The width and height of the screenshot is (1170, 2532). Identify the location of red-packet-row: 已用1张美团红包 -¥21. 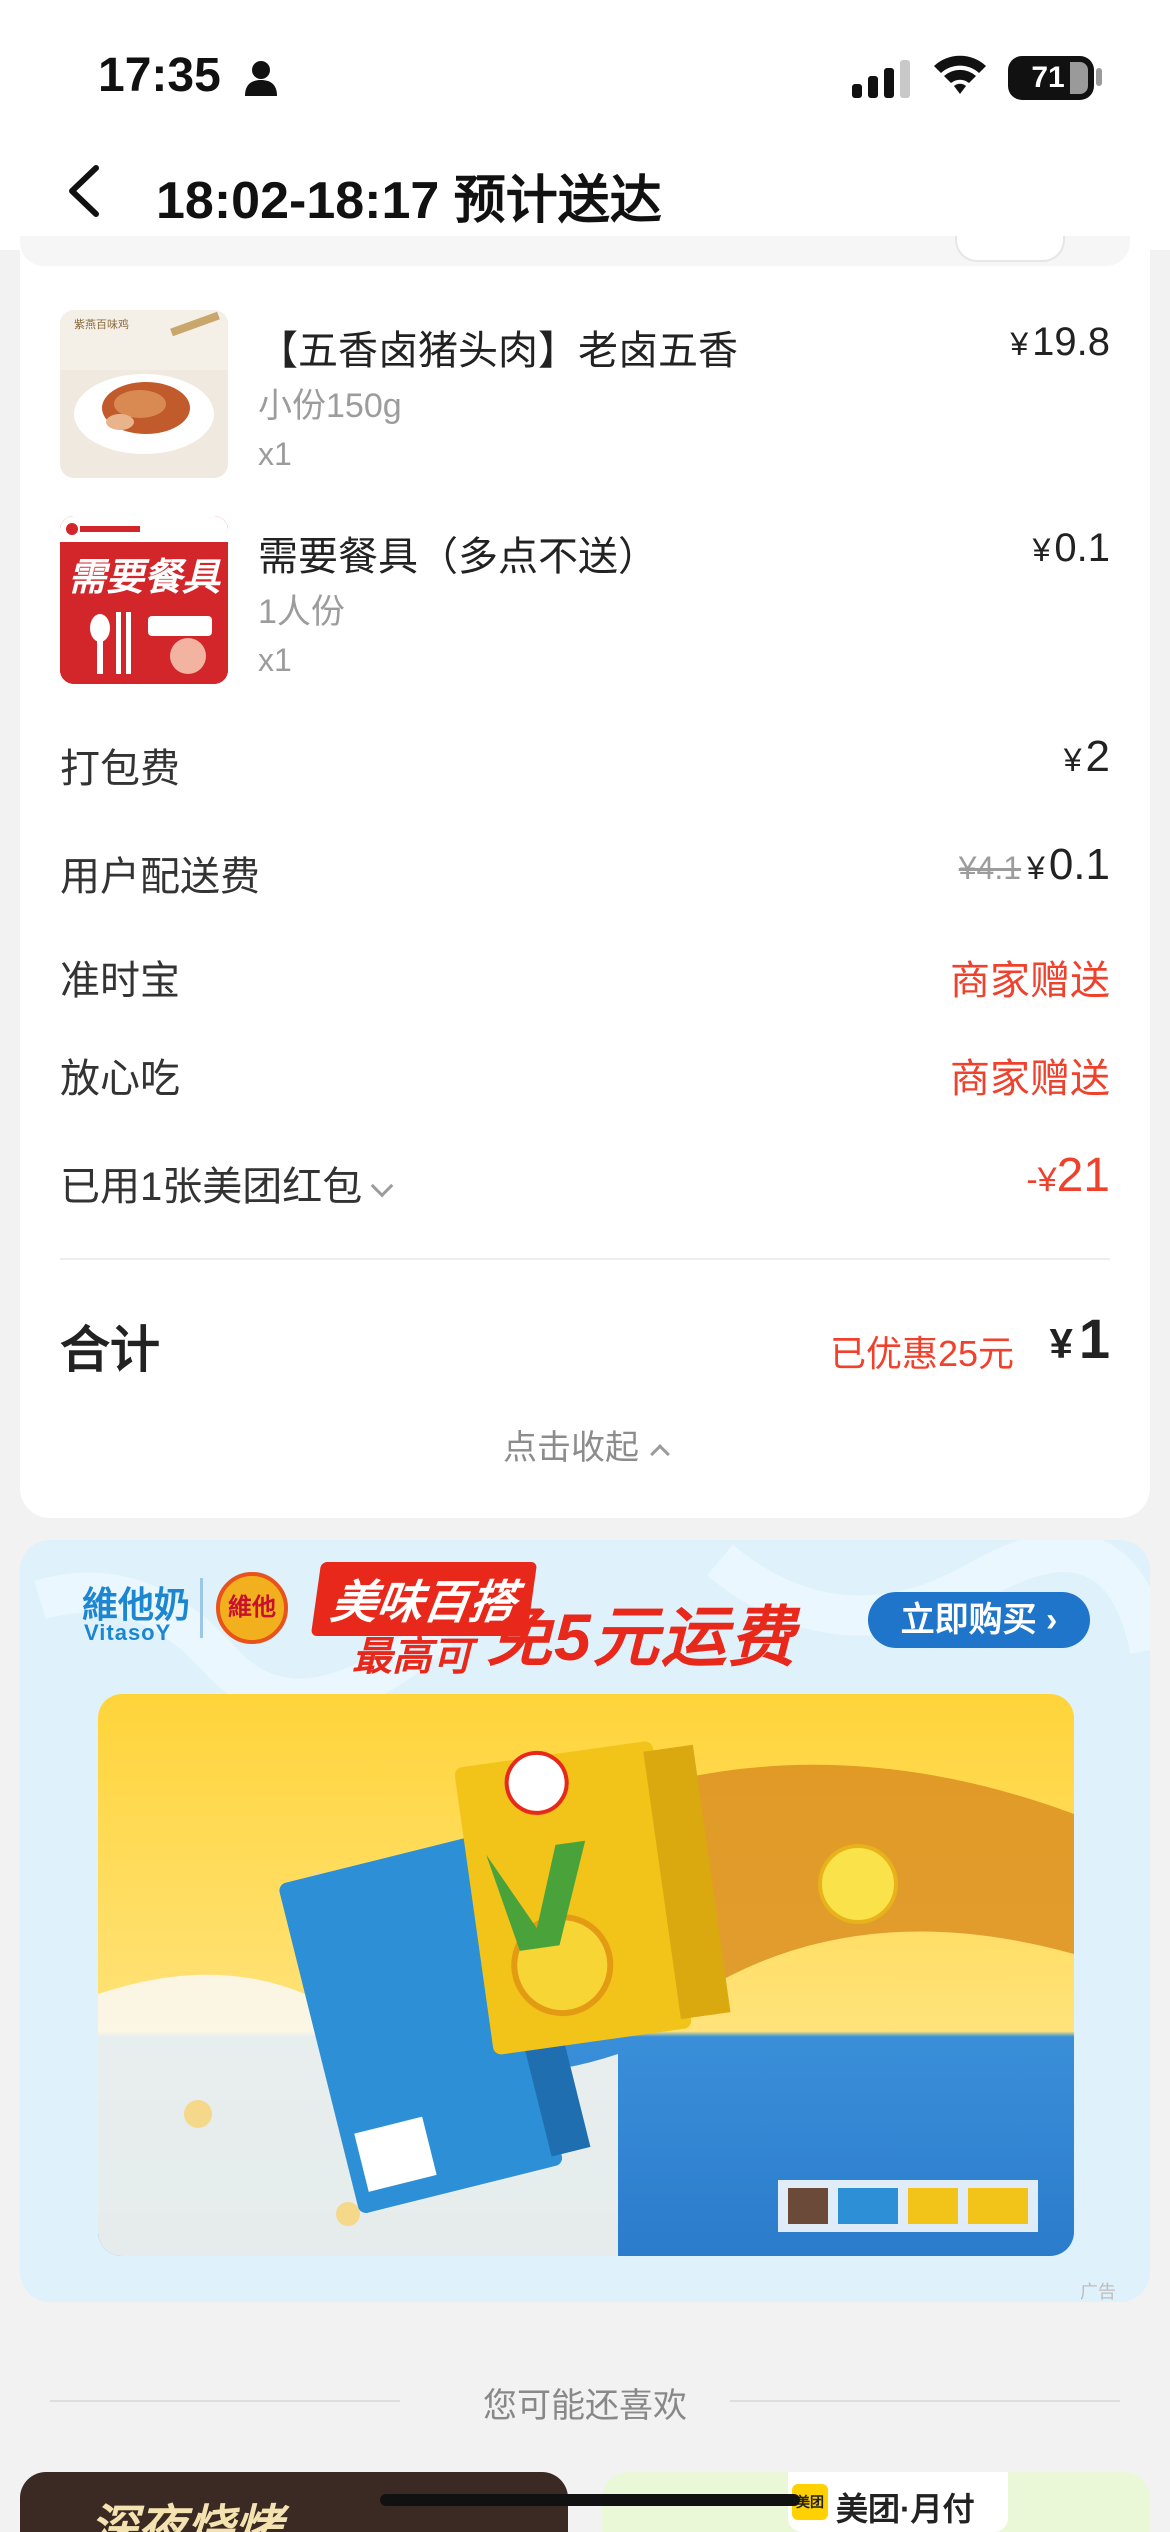
(585, 1178).